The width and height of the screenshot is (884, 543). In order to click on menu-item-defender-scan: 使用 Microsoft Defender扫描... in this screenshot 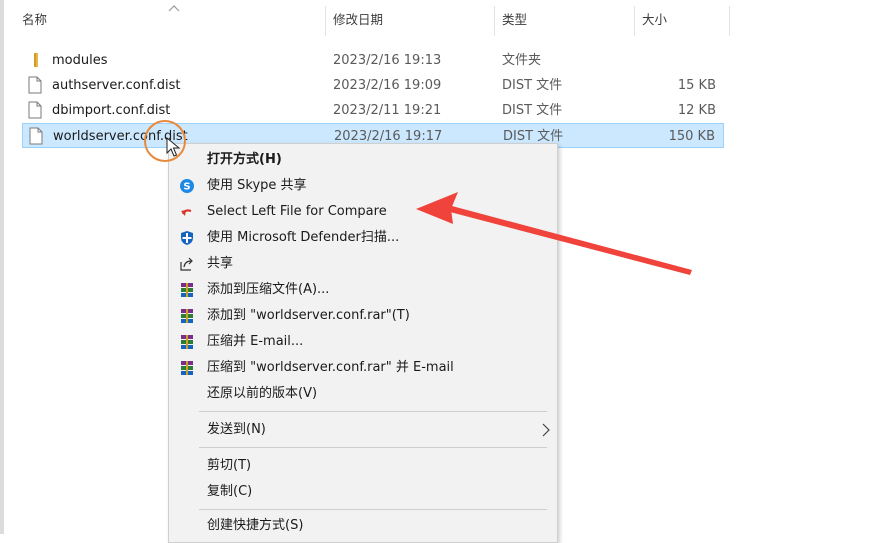, I will do `click(363, 238)`.